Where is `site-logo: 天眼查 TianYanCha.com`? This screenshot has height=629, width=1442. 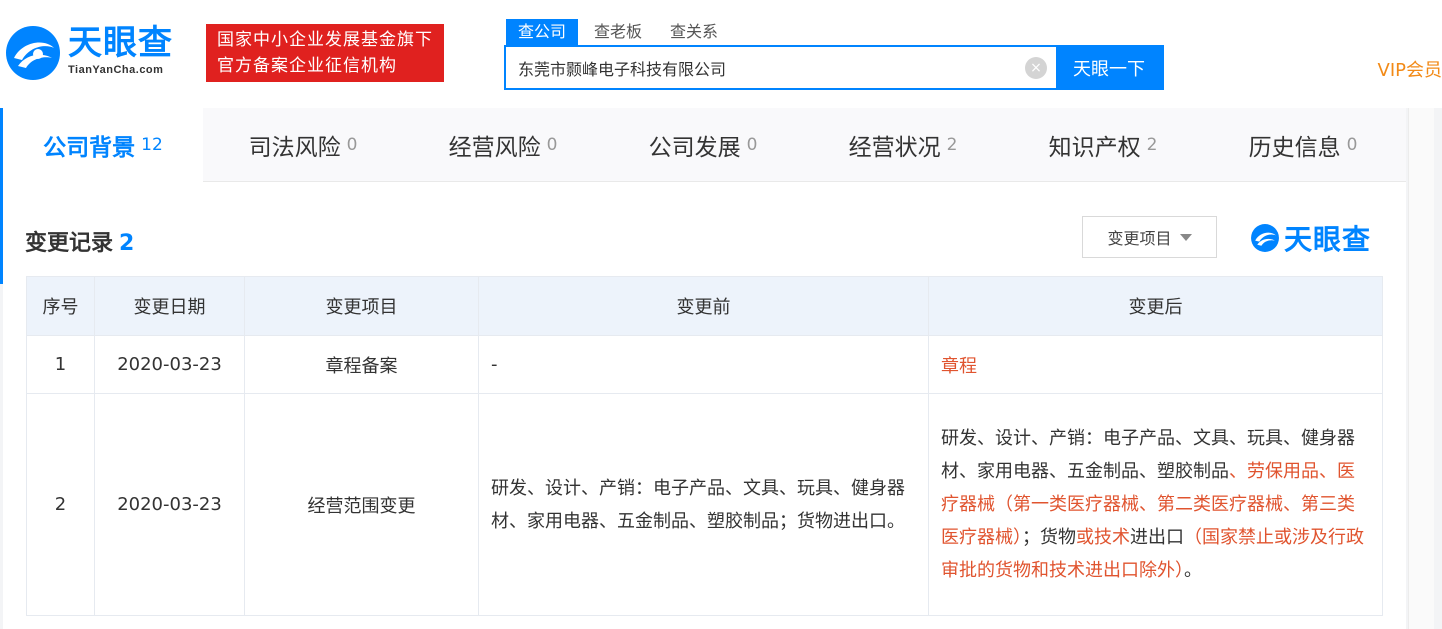
site-logo: 天眼查 TianYanCha.com is located at coordinates (99, 54).